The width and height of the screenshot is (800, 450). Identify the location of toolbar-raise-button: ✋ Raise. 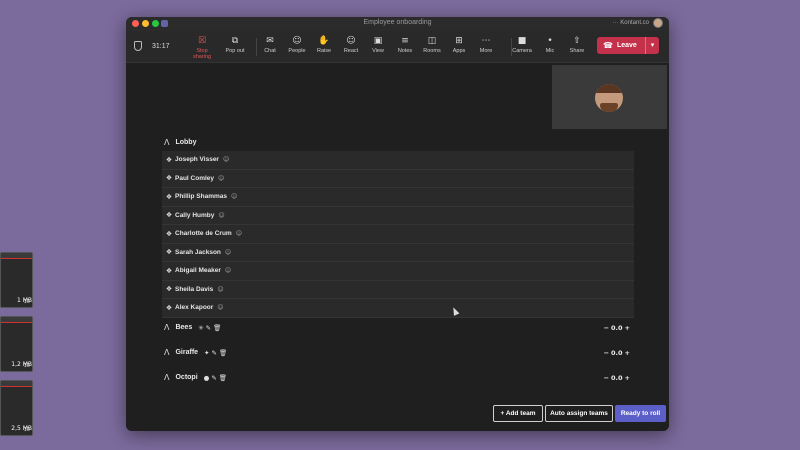
(324, 44).